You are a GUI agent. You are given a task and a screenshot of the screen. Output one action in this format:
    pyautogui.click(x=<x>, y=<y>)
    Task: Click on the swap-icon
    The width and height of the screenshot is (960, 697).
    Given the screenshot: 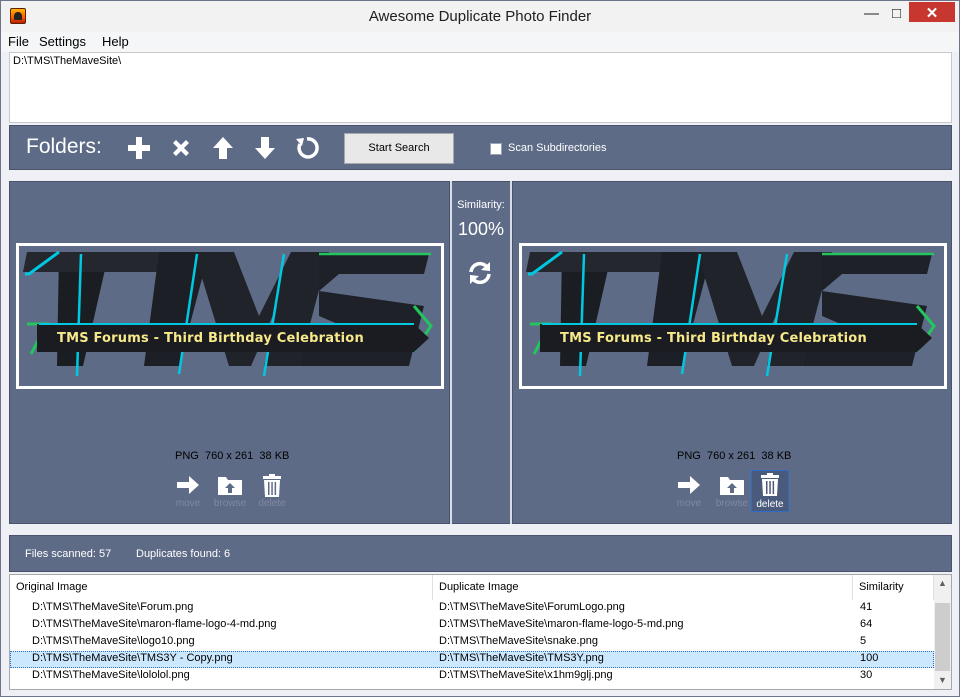 What is the action you would take?
    pyautogui.click(x=480, y=273)
    